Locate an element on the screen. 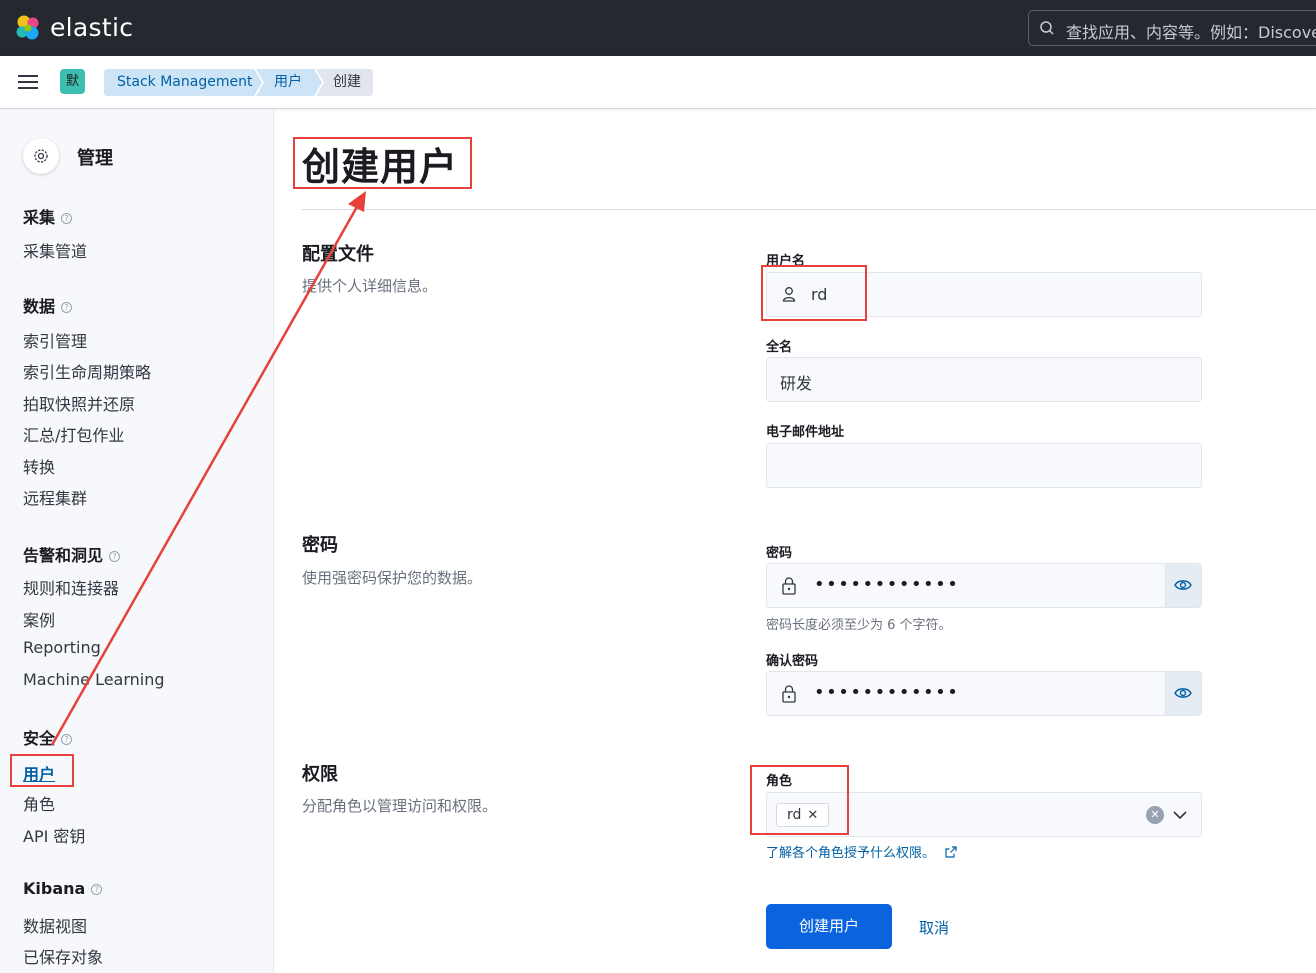 This screenshot has width=1316, height=973. confirm-password-field: •••••••••••• is located at coordinates (984, 693).